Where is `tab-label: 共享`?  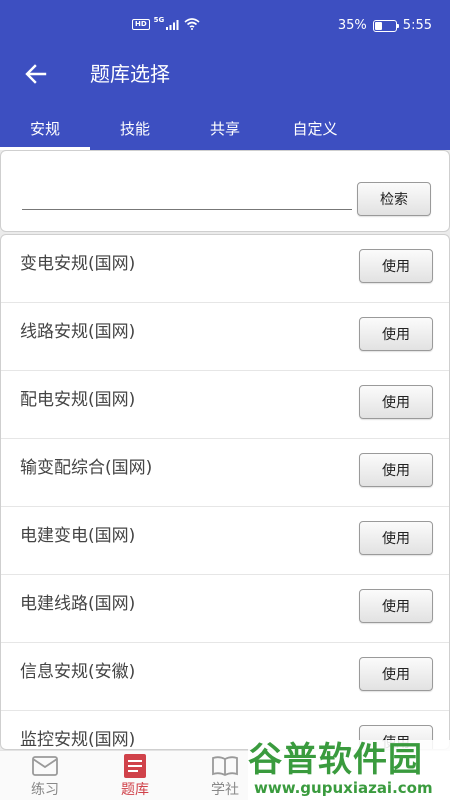 tab-label: 共享 is located at coordinates (224, 128).